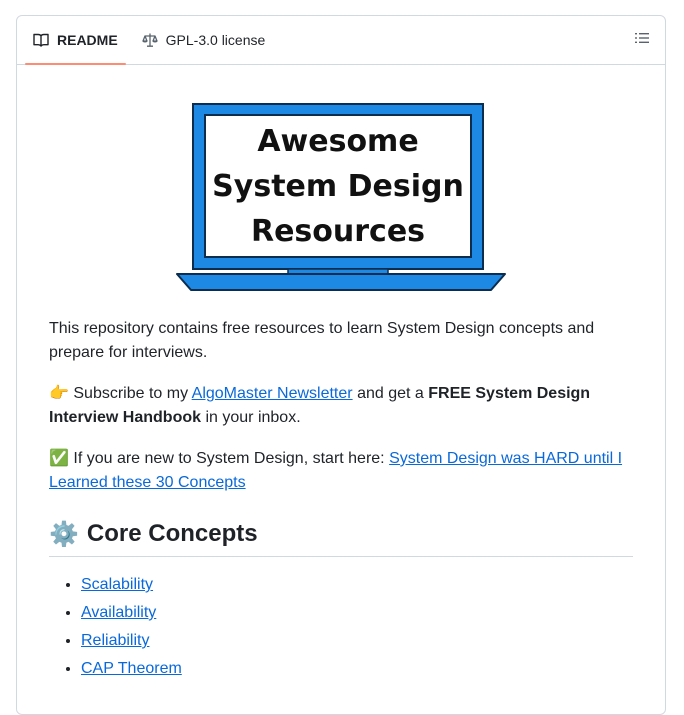 The image size is (684, 715). What do you see at coordinates (59, 392) in the screenshot?
I see `pointing-hand-icon: 👉` at bounding box center [59, 392].